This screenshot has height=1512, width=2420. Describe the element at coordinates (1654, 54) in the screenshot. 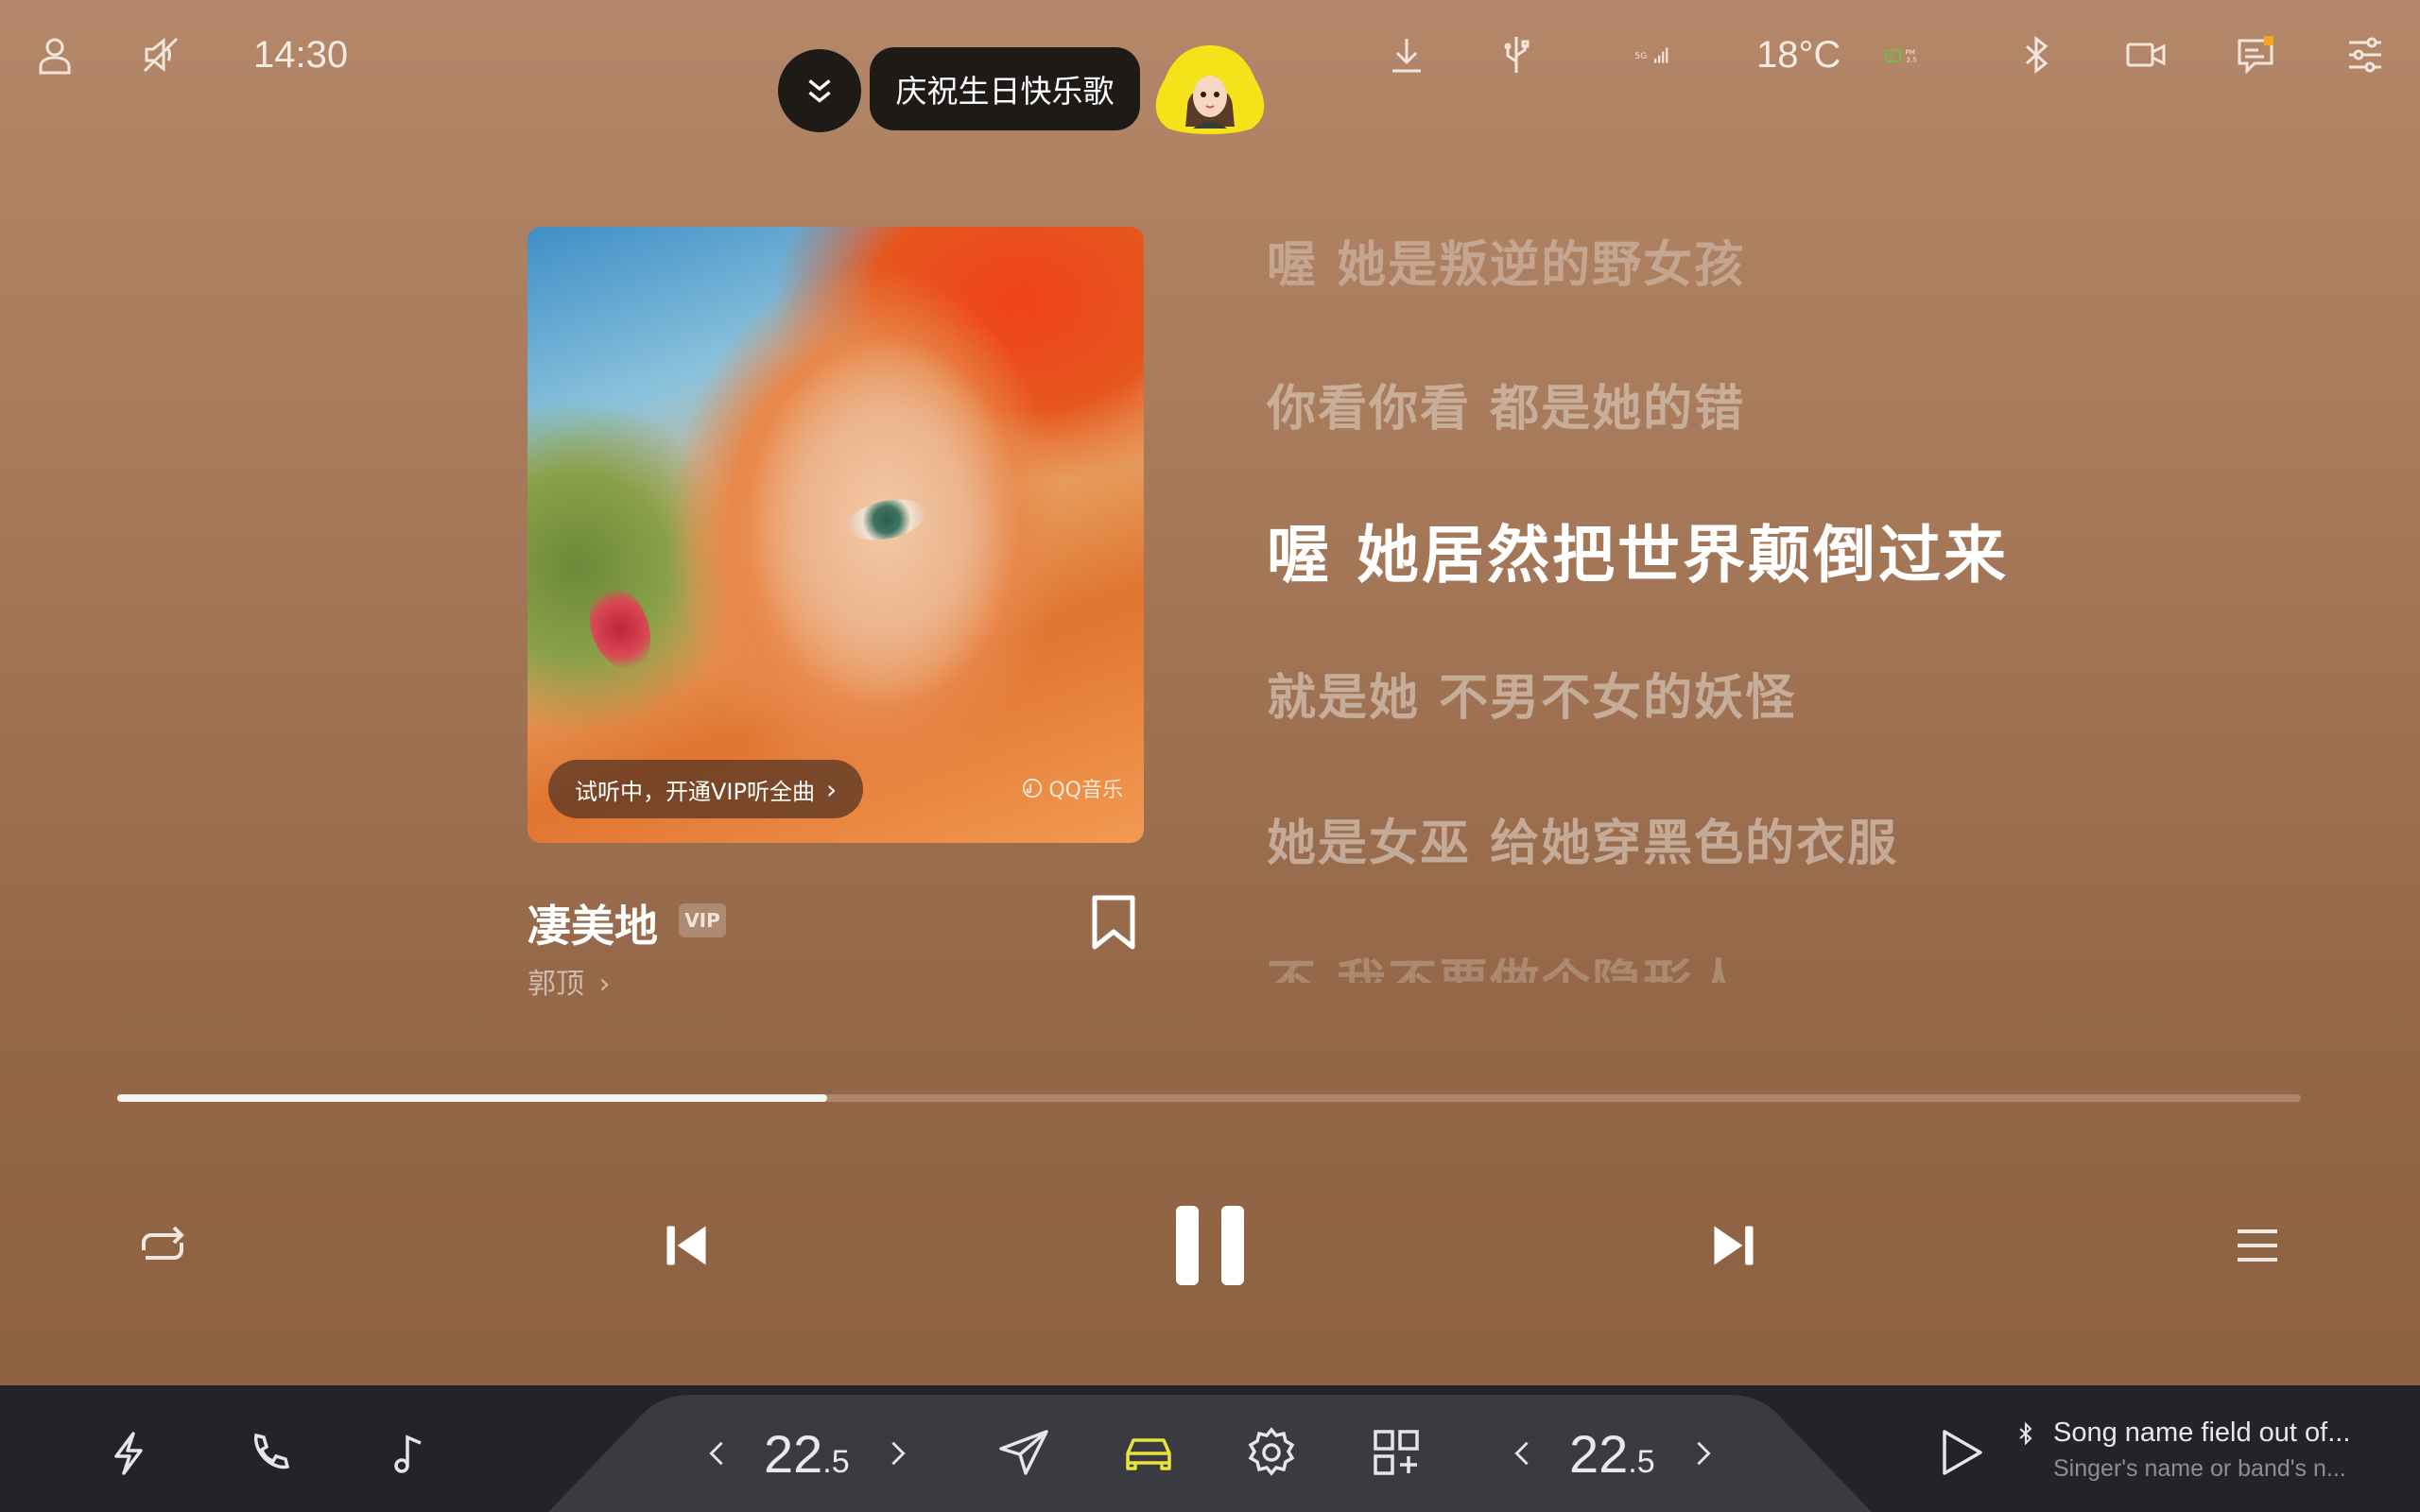

I see `signal-icon: 5G` at that location.